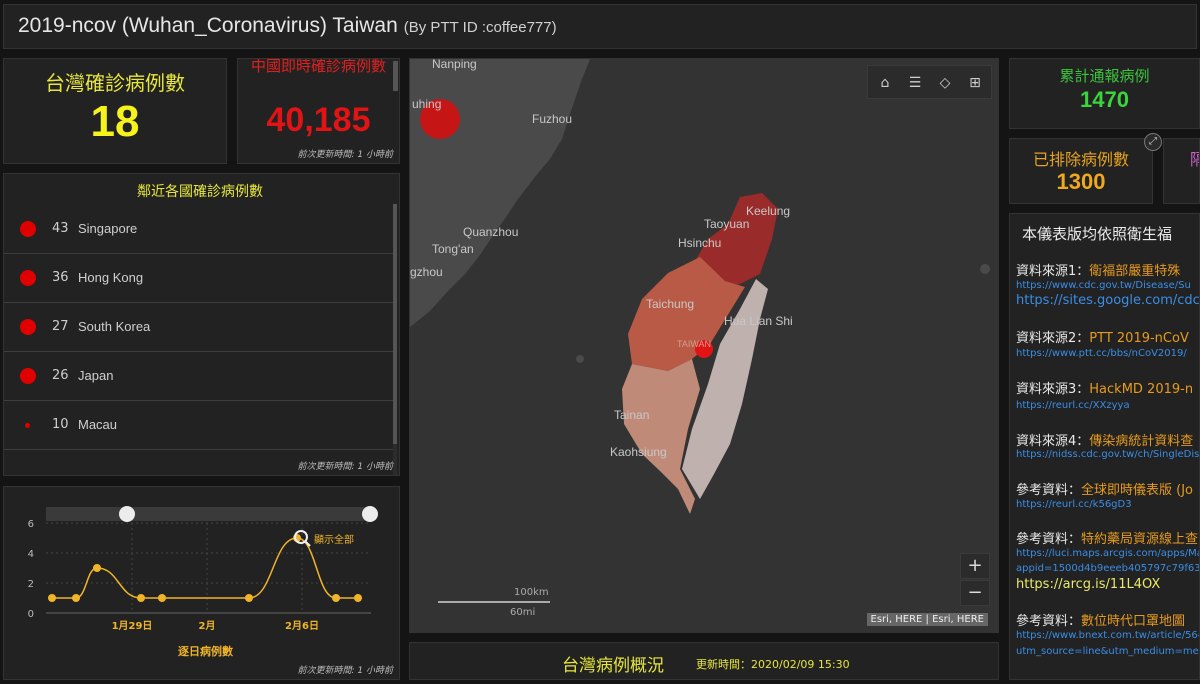 The height and width of the screenshot is (684, 1200). I want to click on basemap-gallery-icon: ⊞, so click(975, 83).